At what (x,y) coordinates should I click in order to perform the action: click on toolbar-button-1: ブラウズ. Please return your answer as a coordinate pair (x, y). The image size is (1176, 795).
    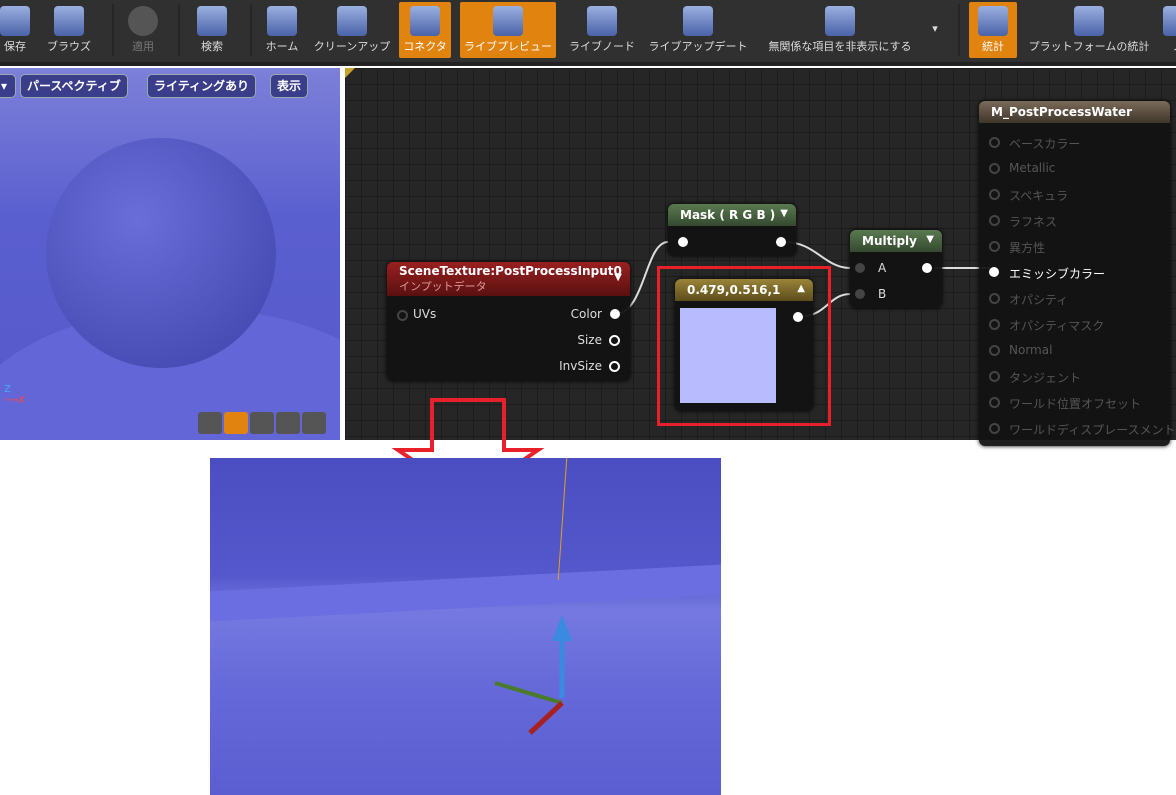
    Looking at the image, I should click on (69, 30).